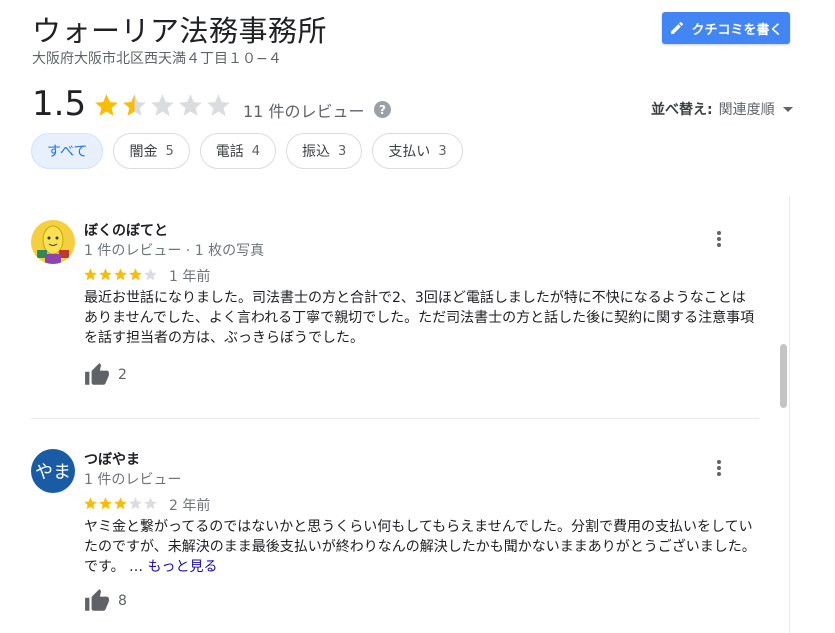 The image size is (835, 633). What do you see at coordinates (157, 59) in the screenshot?
I see `place-address: 大阪府大阪市北区西天満４丁目１０−４` at bounding box center [157, 59].